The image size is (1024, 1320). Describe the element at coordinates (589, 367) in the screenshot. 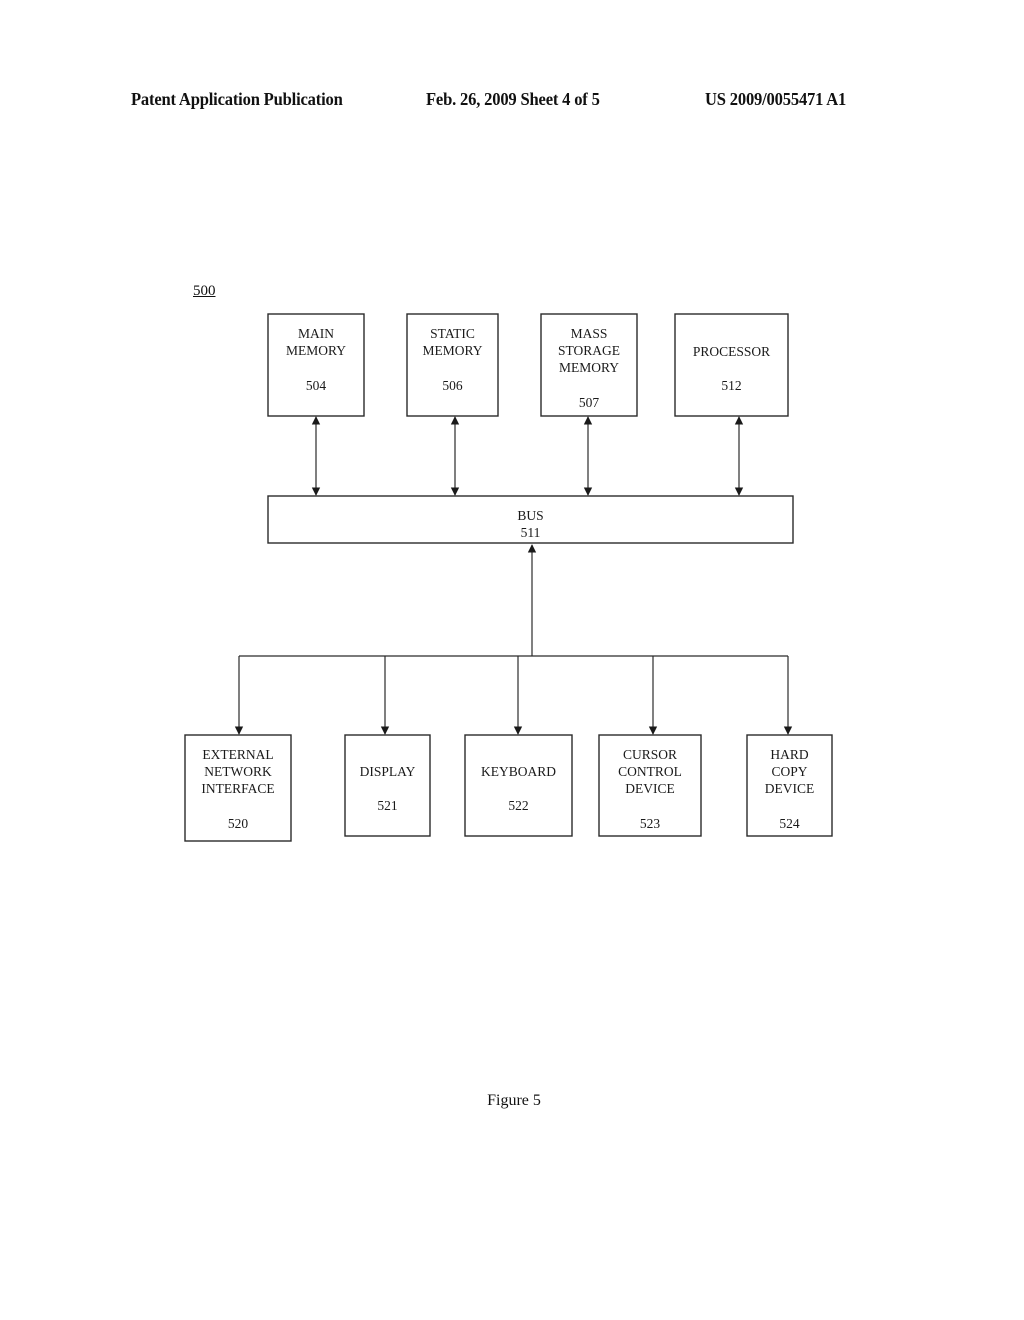

I see `mass-storage-memory-block-label: MEMORY` at that location.